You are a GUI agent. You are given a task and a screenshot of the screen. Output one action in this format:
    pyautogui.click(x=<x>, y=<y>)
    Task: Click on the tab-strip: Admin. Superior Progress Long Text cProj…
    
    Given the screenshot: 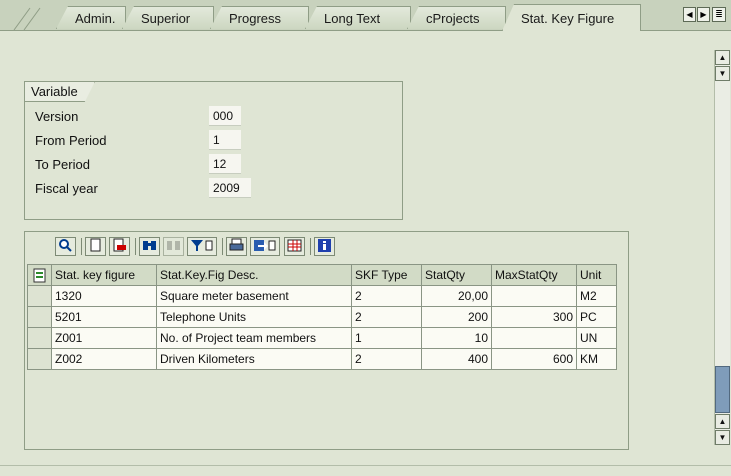 What is the action you would take?
    pyautogui.click(x=365, y=15)
    